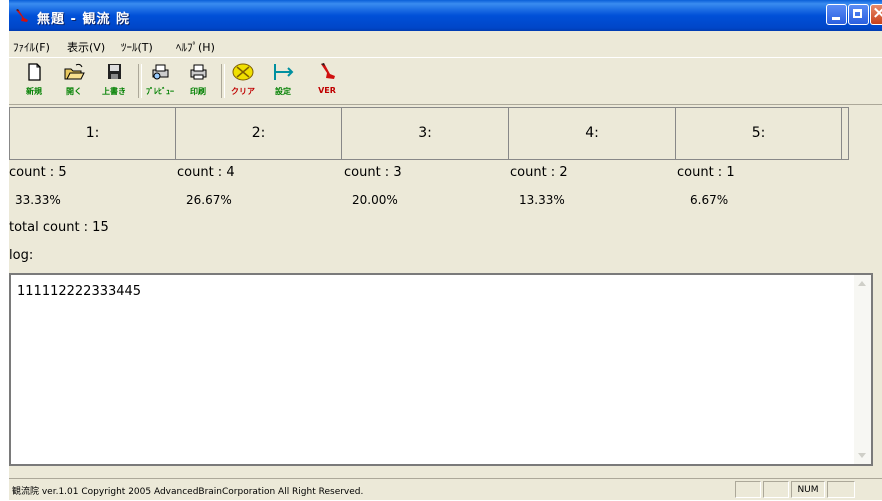 The width and height of the screenshot is (882, 501). Describe the element at coordinates (373, 172) in the screenshot. I see `column-3-count: count : 3` at that location.